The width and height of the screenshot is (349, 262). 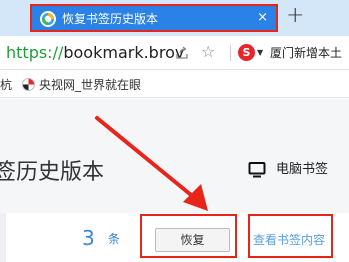 What do you see at coordinates (48, 19) in the screenshot?
I see `browser-logo-icon` at bounding box center [48, 19].